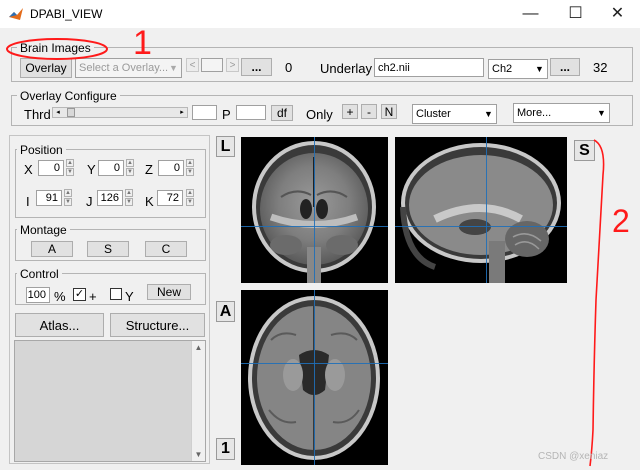 The image size is (640, 470). What do you see at coordinates (573, 456) in the screenshot?
I see `watermark: CSDN @xeniaz` at bounding box center [573, 456].